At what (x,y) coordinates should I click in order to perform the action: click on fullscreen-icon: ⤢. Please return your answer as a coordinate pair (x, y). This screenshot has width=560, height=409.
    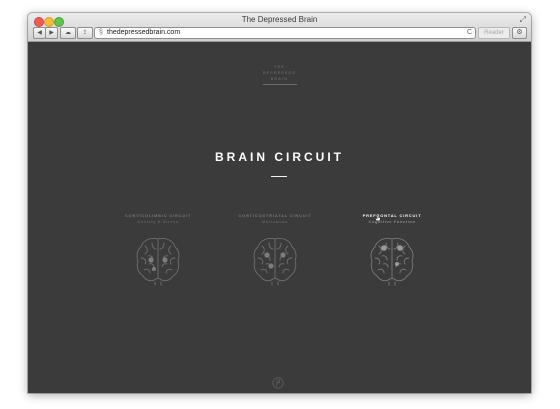
    Looking at the image, I should click on (523, 20).